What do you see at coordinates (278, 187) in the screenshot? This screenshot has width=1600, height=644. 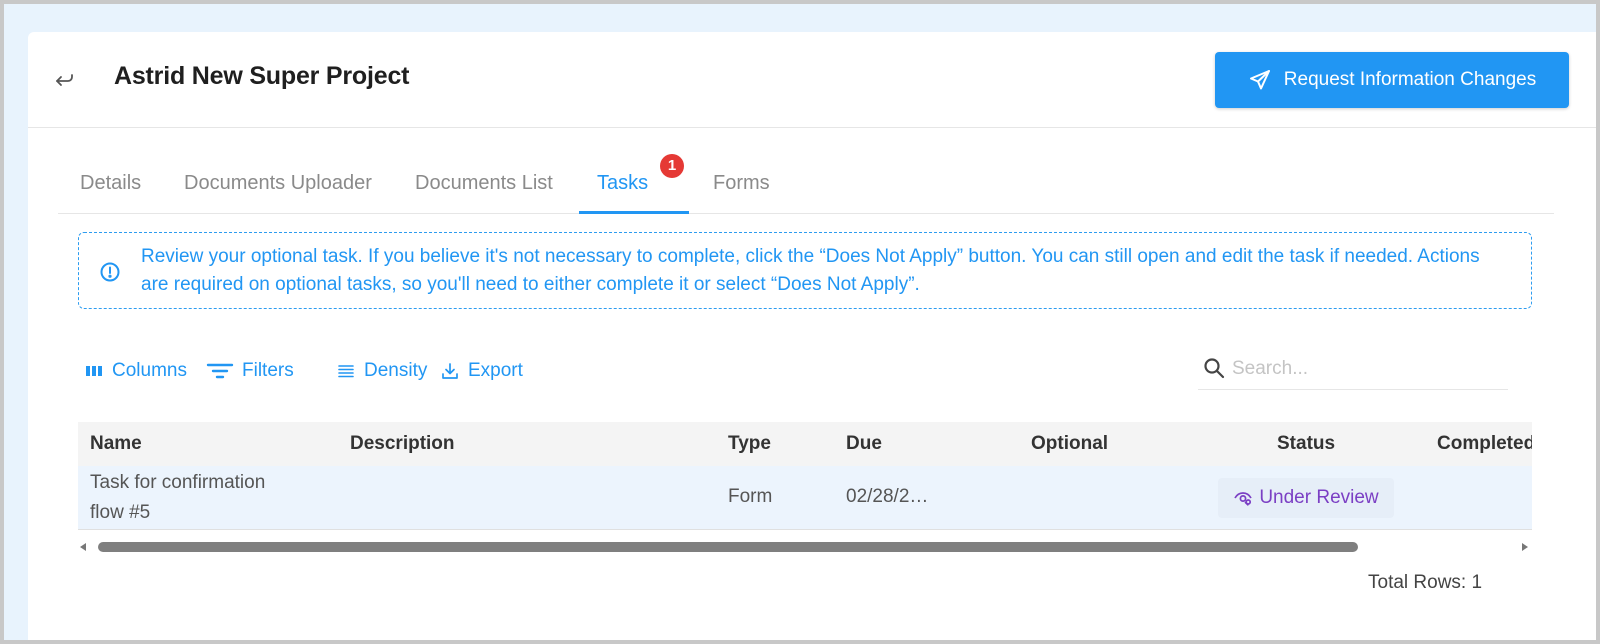 I see `tab-documents-uploader: Documents Uploader` at bounding box center [278, 187].